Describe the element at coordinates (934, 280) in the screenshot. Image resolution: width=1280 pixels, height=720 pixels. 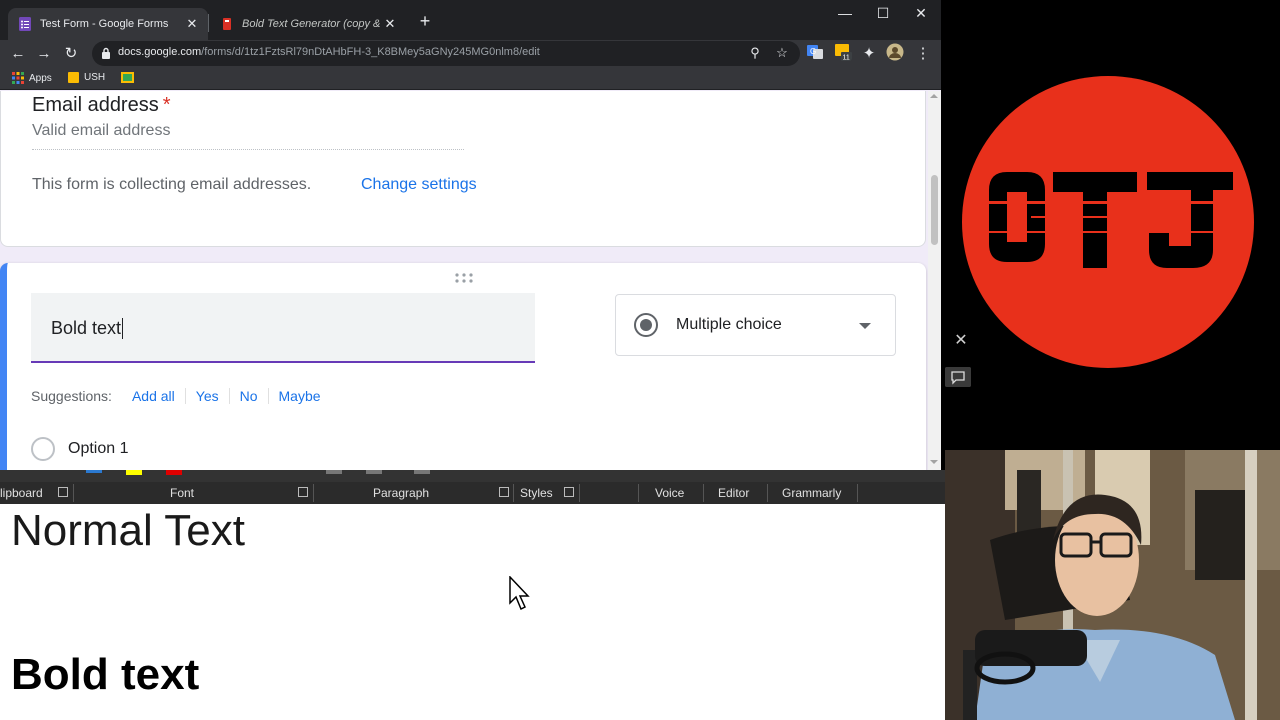
I see `page-scrollbar` at that location.